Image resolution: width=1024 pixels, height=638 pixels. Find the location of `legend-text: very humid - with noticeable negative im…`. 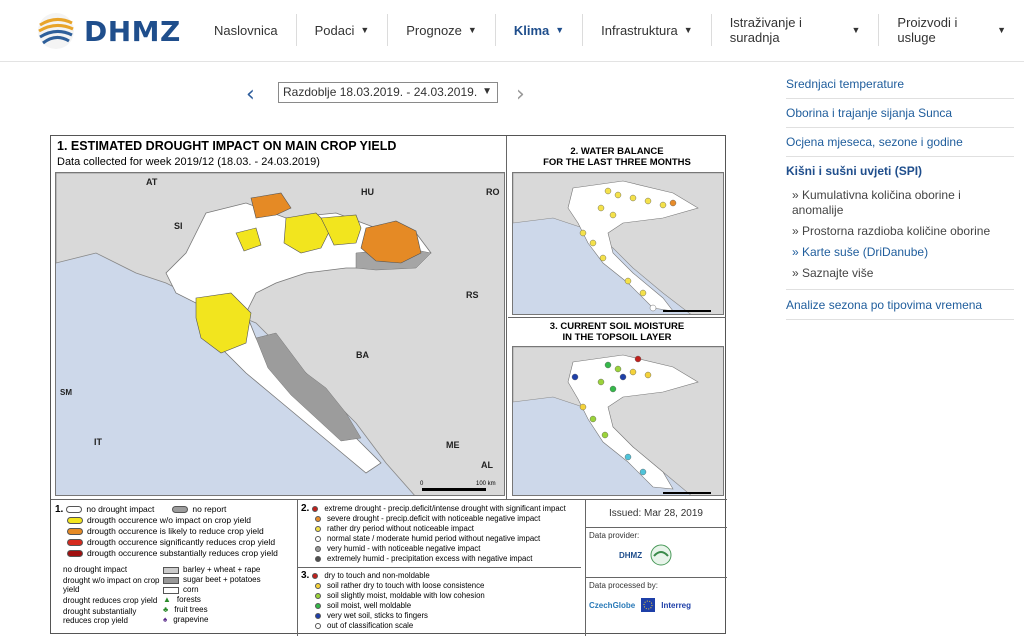

legend-text: very humid - with noticeable negative im… is located at coordinates (404, 548).